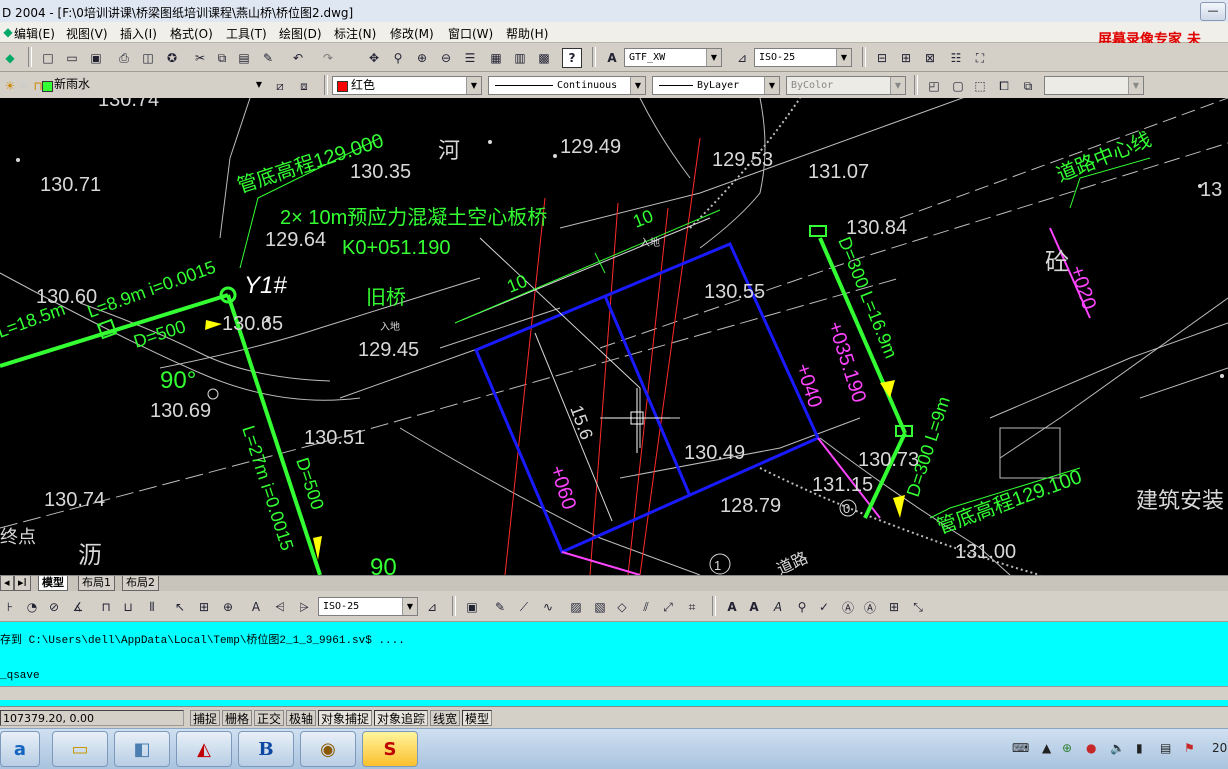 The image size is (1228, 769). What do you see at coordinates (470, 33) in the screenshot?
I see `menu-window: 窗口(W)` at bounding box center [470, 33].